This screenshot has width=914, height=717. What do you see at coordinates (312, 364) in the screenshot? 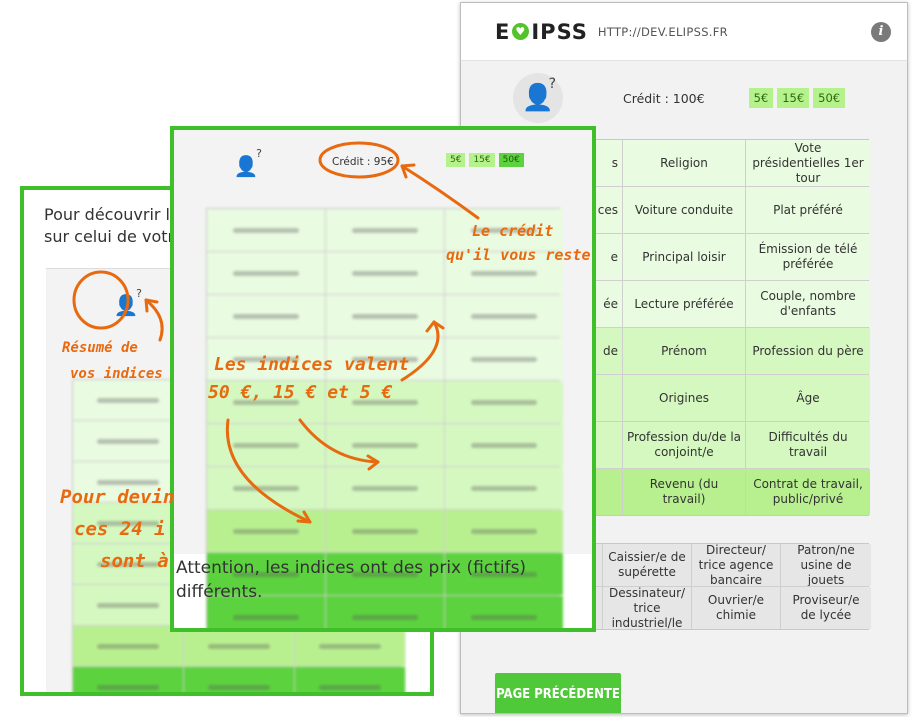
I see `annotation-indices-1: Les indices valent` at bounding box center [312, 364].